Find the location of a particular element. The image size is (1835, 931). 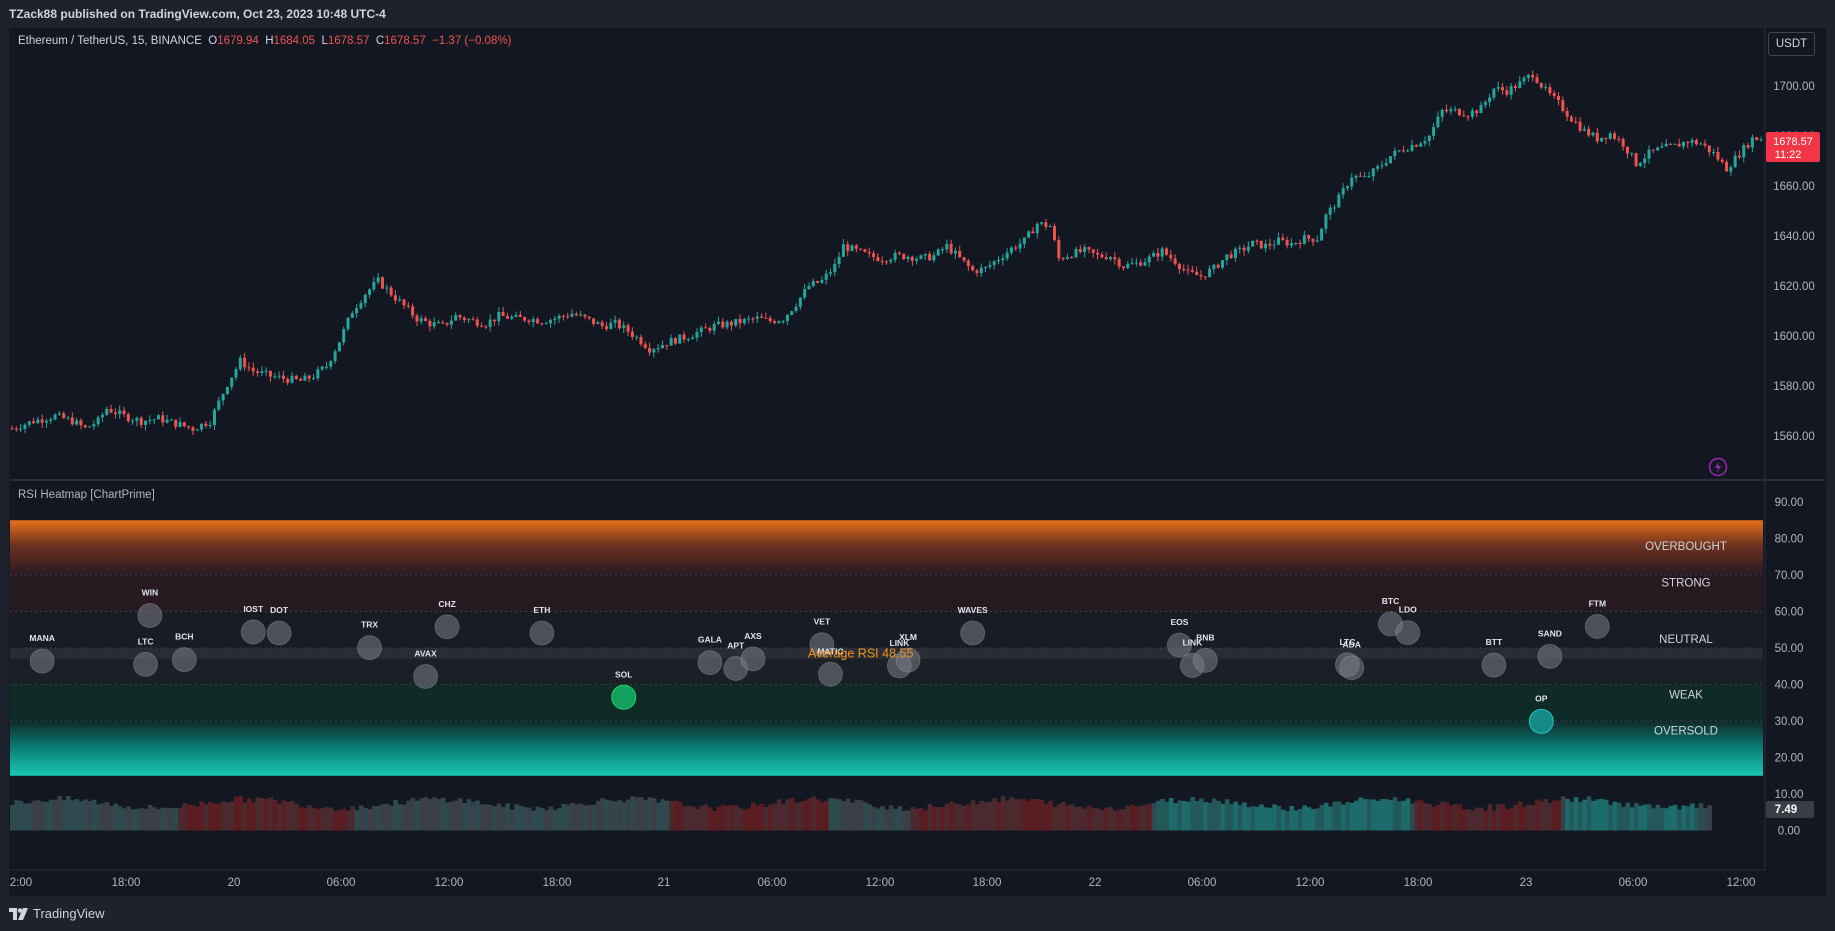

rsi-point-chz: CHZ is located at coordinates (447, 619).